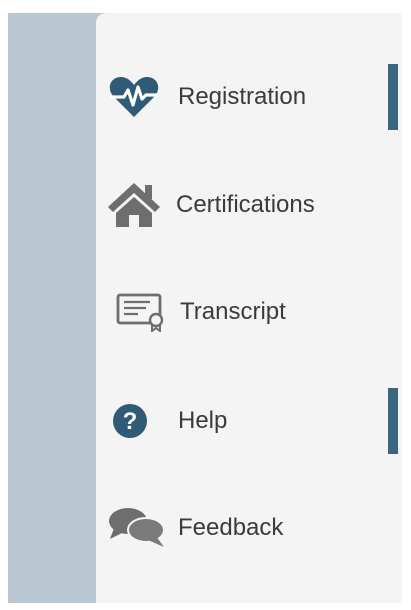  Describe the element at coordinates (134, 205) in the screenshot. I see `home-icon` at that location.